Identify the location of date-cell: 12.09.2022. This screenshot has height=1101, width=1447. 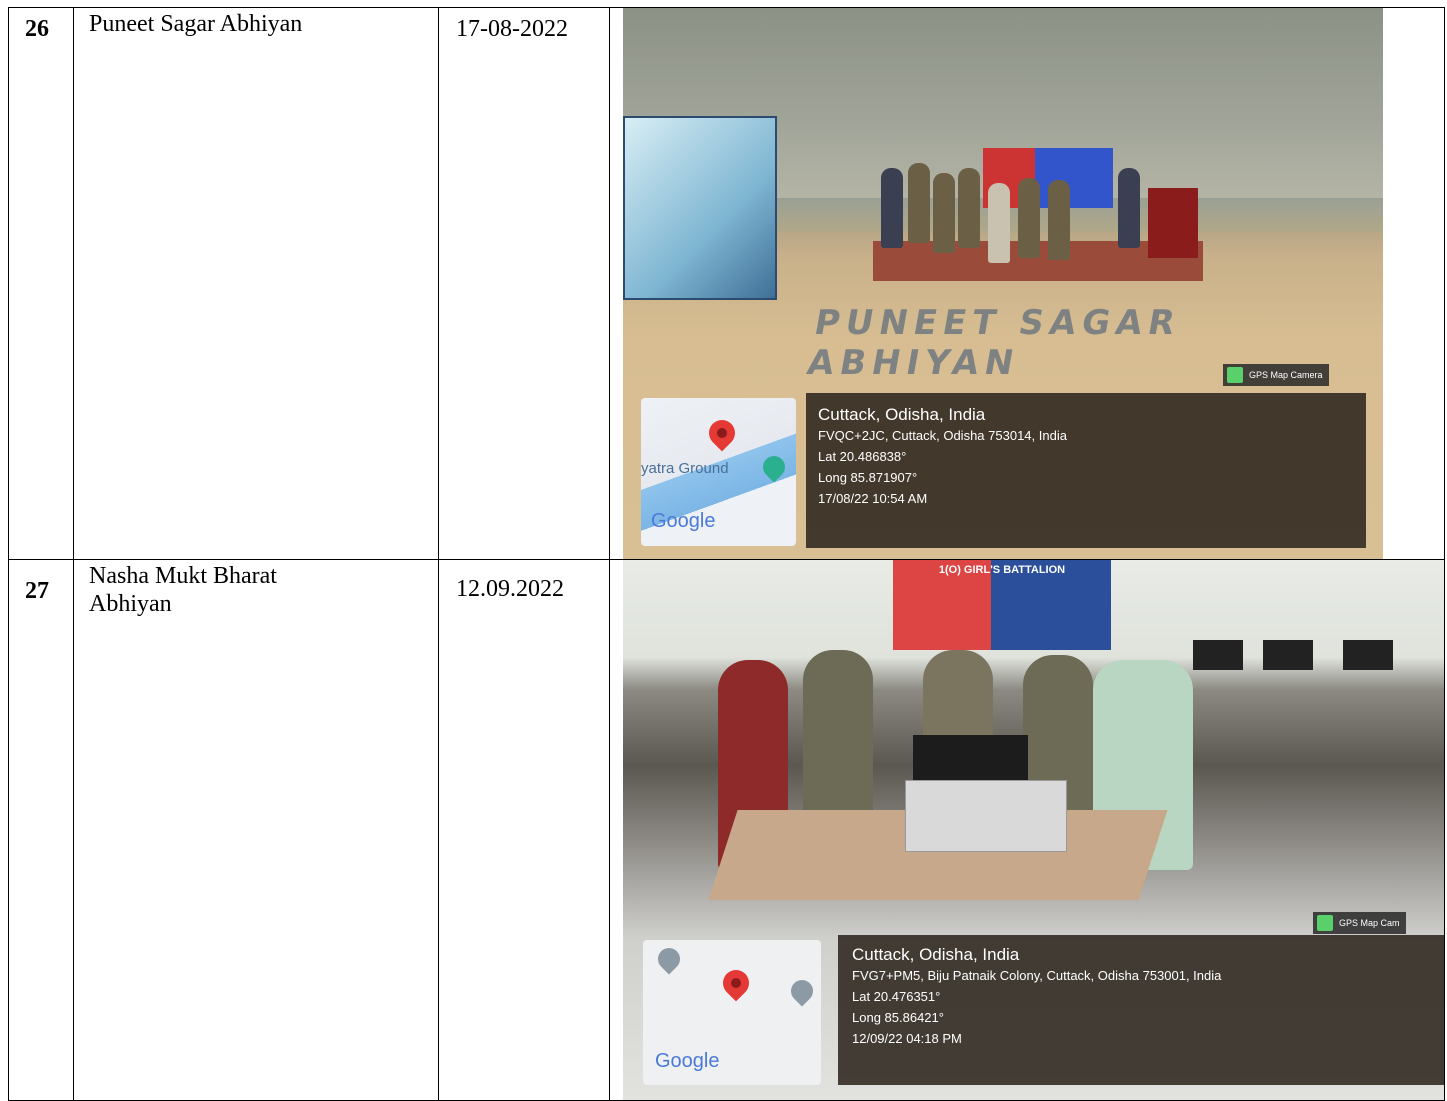
(524, 830).